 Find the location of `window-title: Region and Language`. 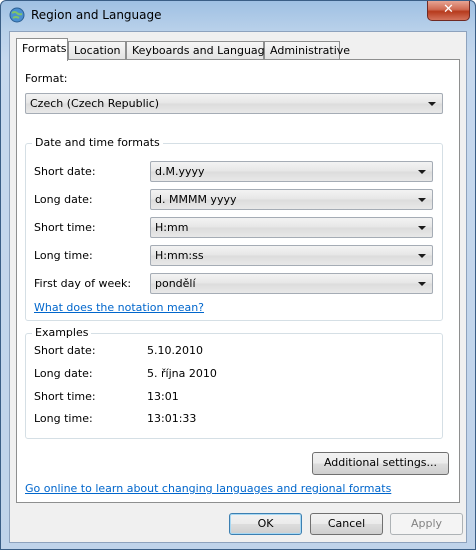

window-title: Region and Language is located at coordinates (96, 15).